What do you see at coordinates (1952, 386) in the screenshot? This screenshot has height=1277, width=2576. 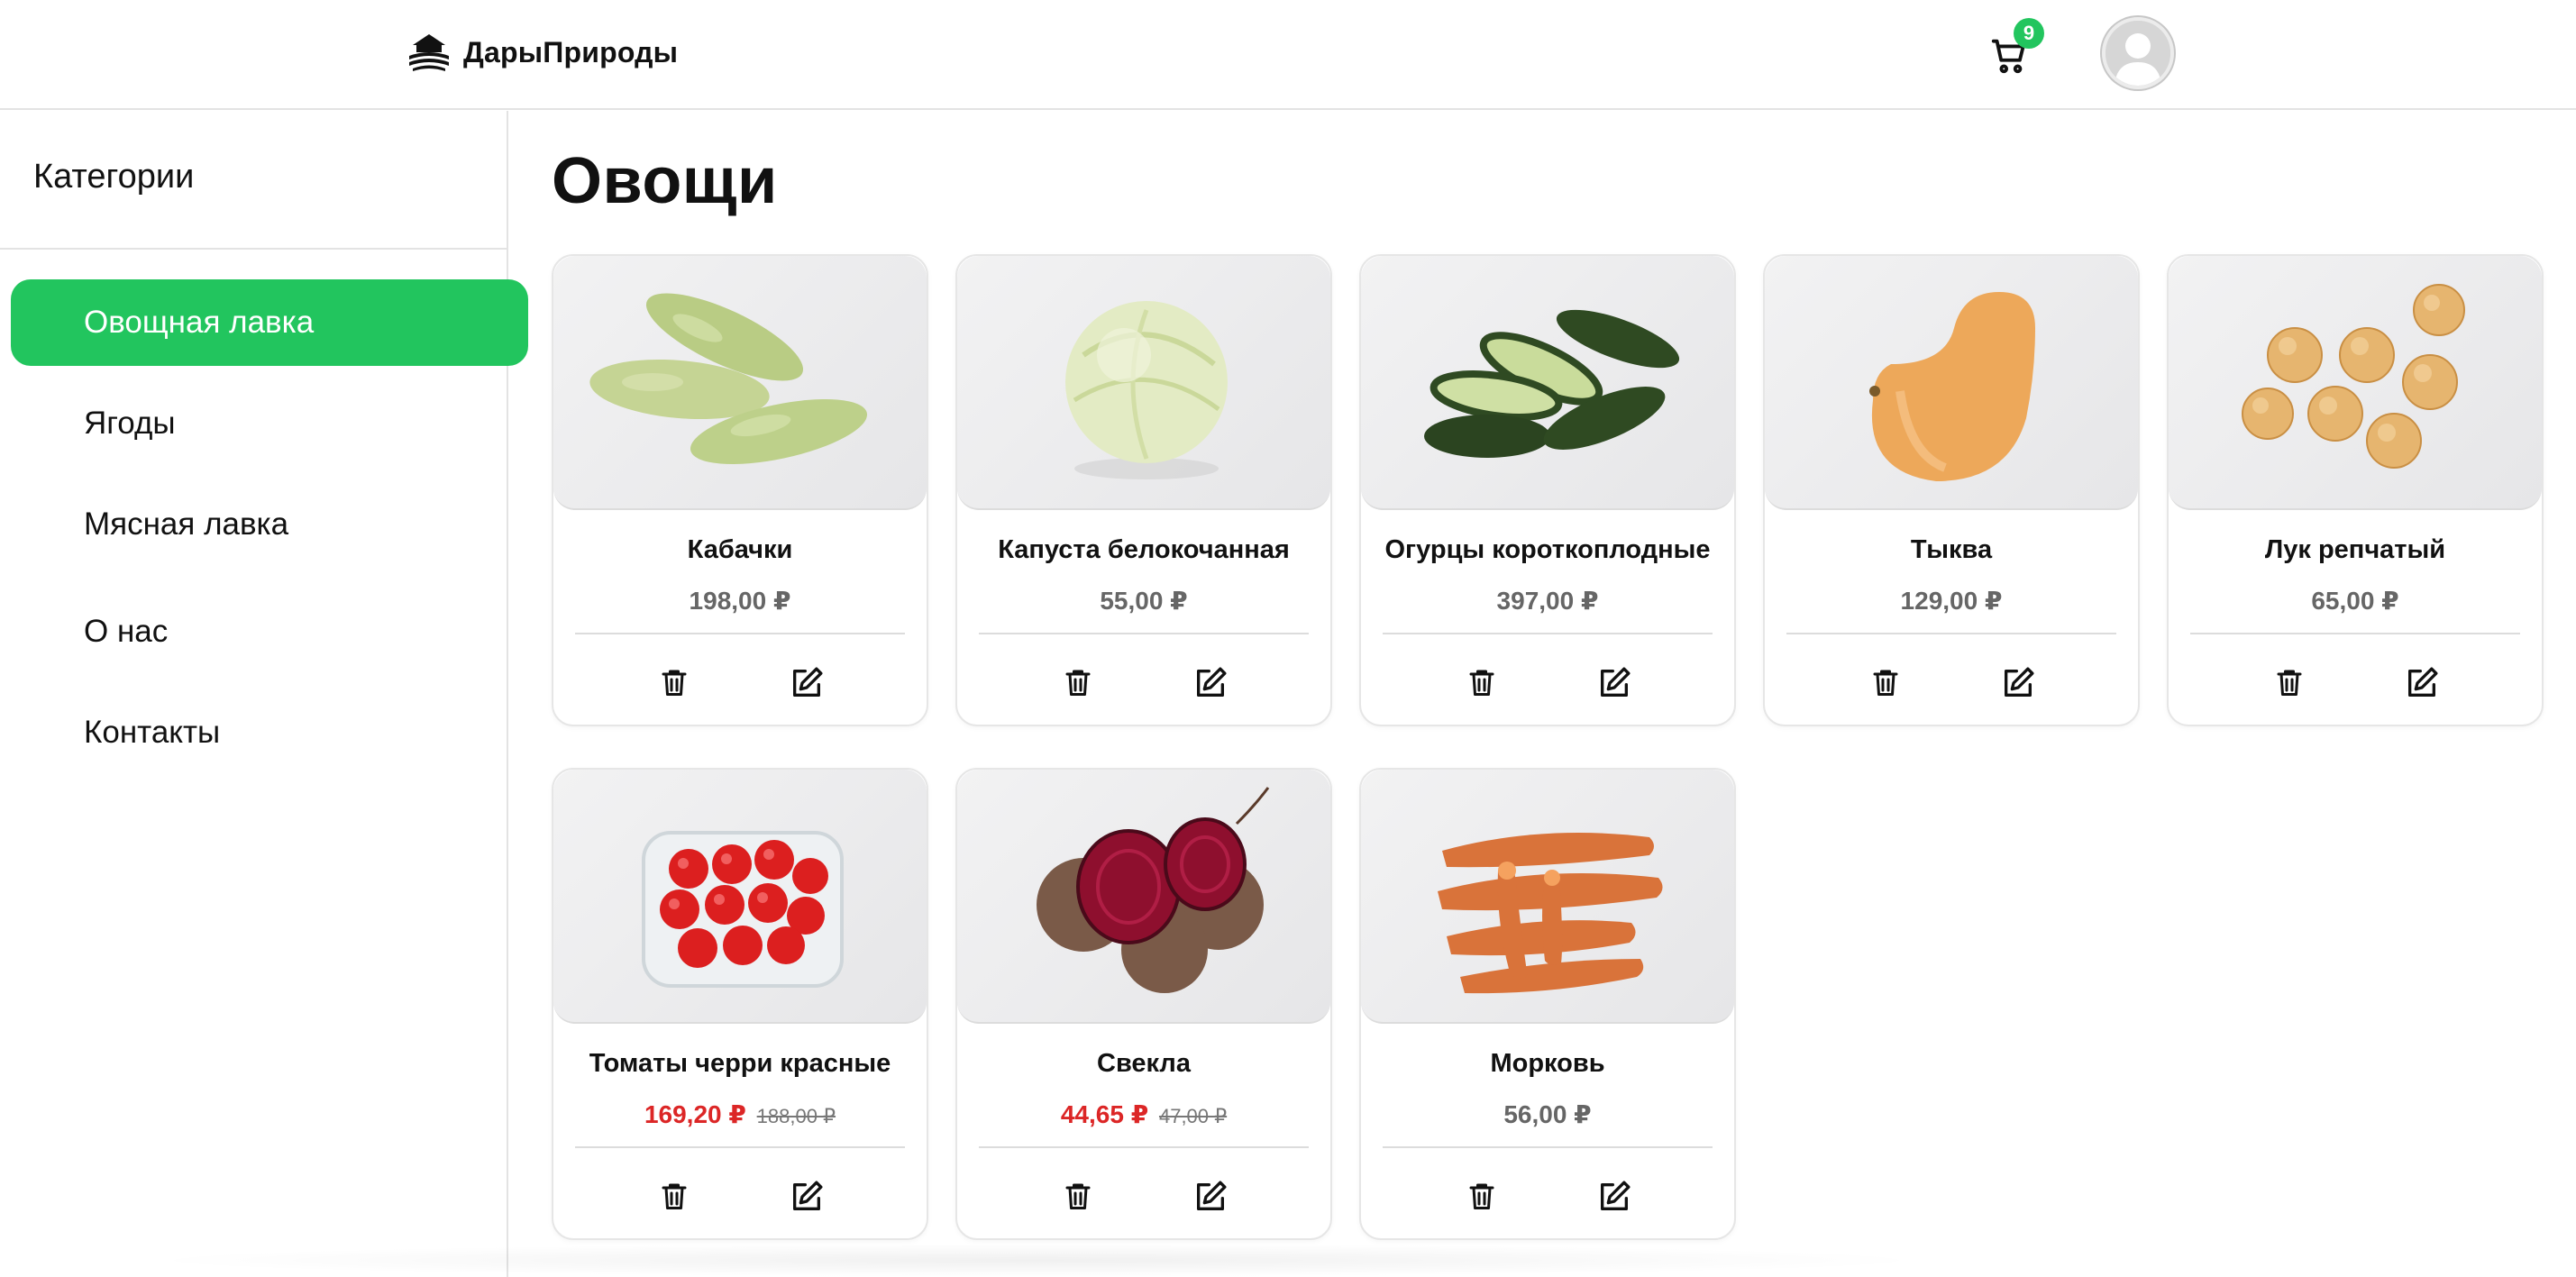 I see `pumpkin-image` at bounding box center [1952, 386].